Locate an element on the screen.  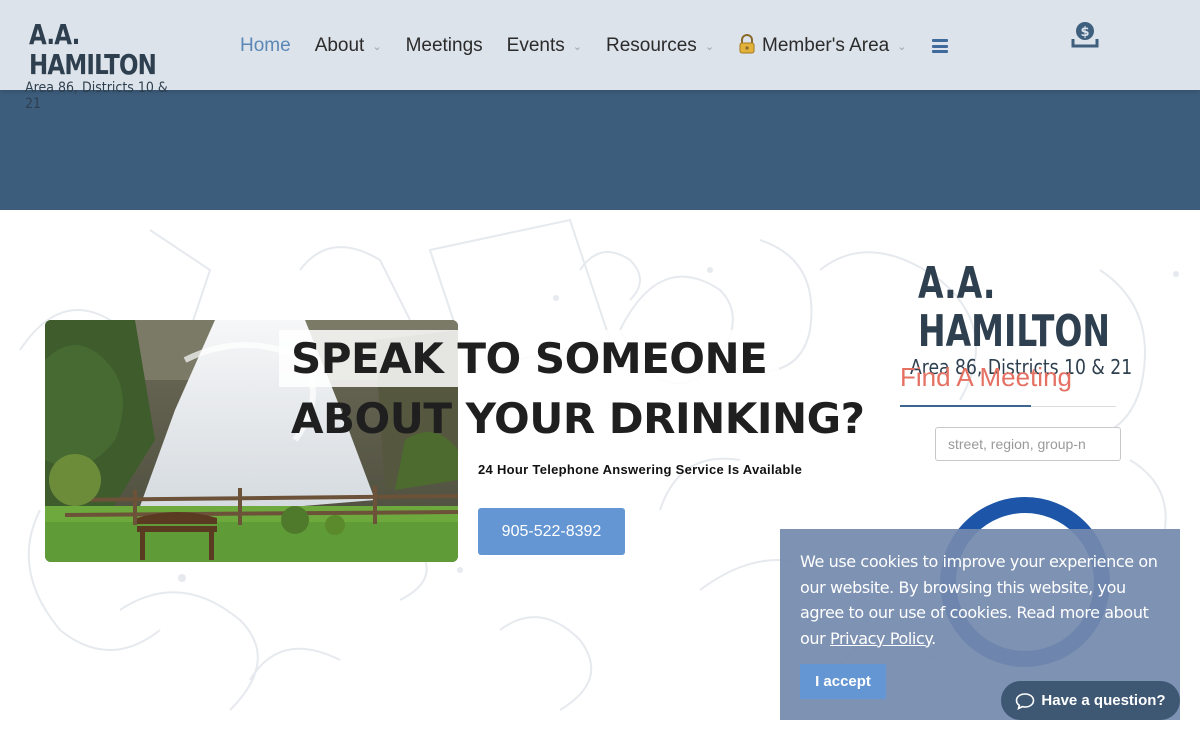
nav-resources: Resources ⌄ is located at coordinates (660, 46).